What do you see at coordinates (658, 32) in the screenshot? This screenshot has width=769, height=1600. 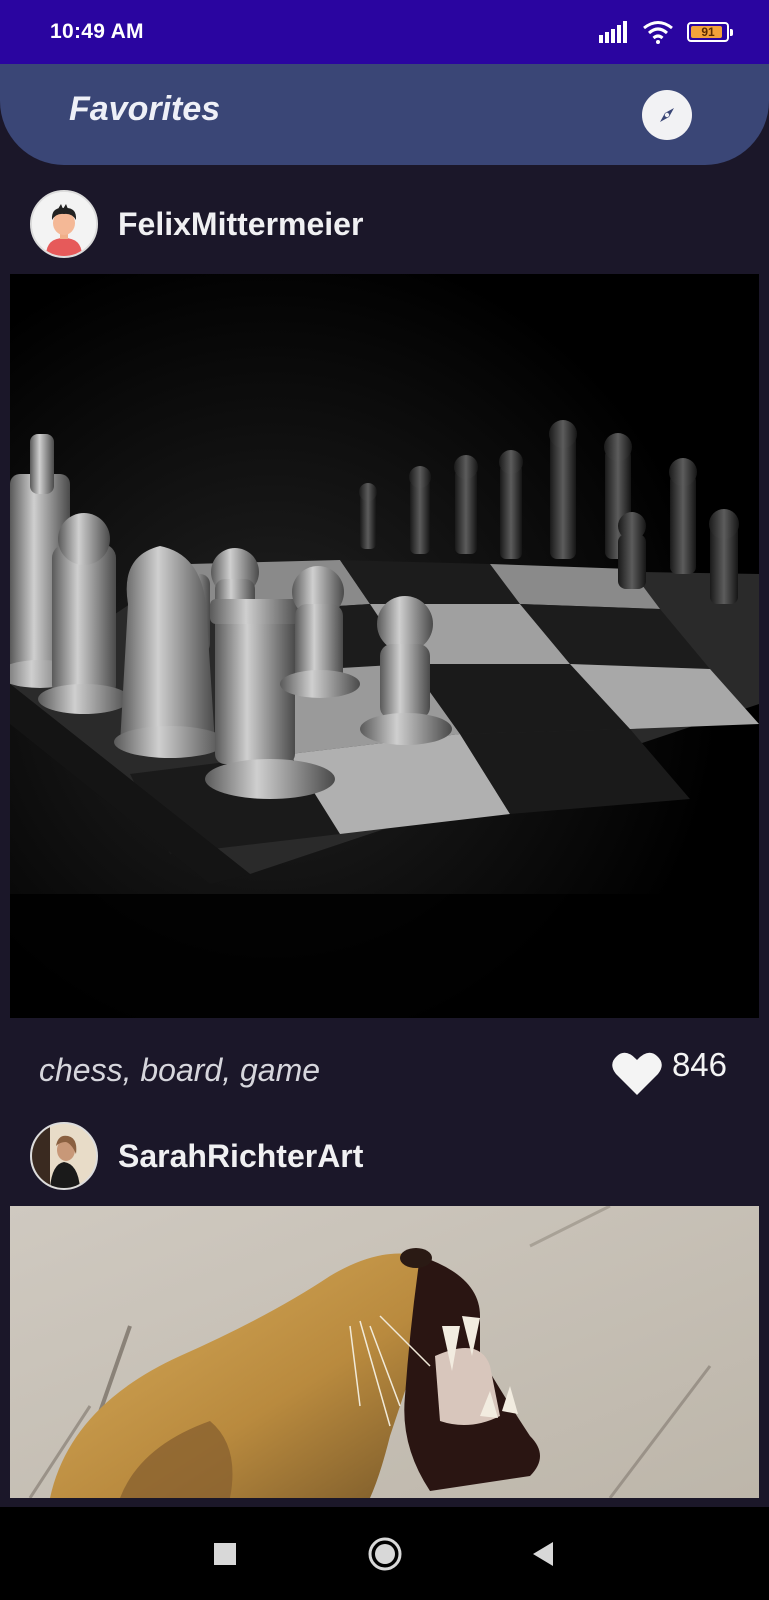 I see `wifi-icon` at bounding box center [658, 32].